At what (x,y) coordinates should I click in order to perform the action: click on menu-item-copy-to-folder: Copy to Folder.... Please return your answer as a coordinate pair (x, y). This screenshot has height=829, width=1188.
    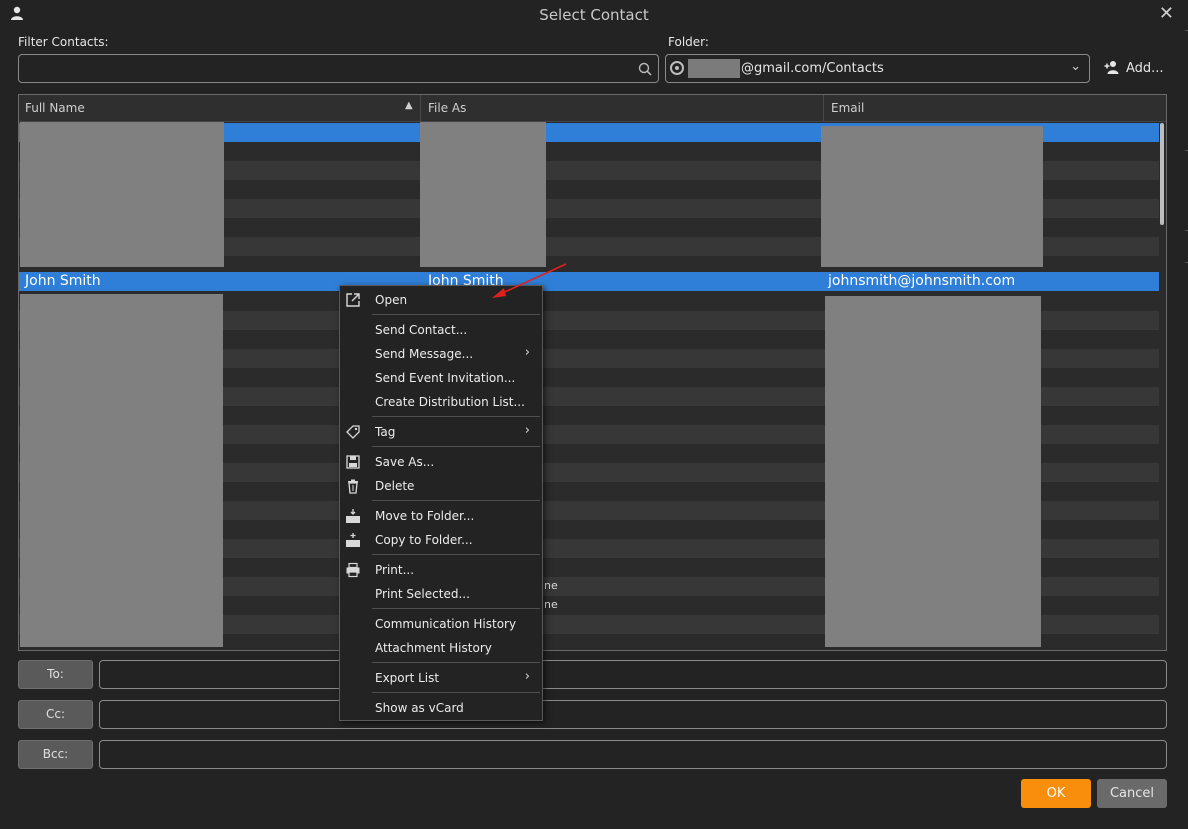
    Looking at the image, I should click on (441, 541).